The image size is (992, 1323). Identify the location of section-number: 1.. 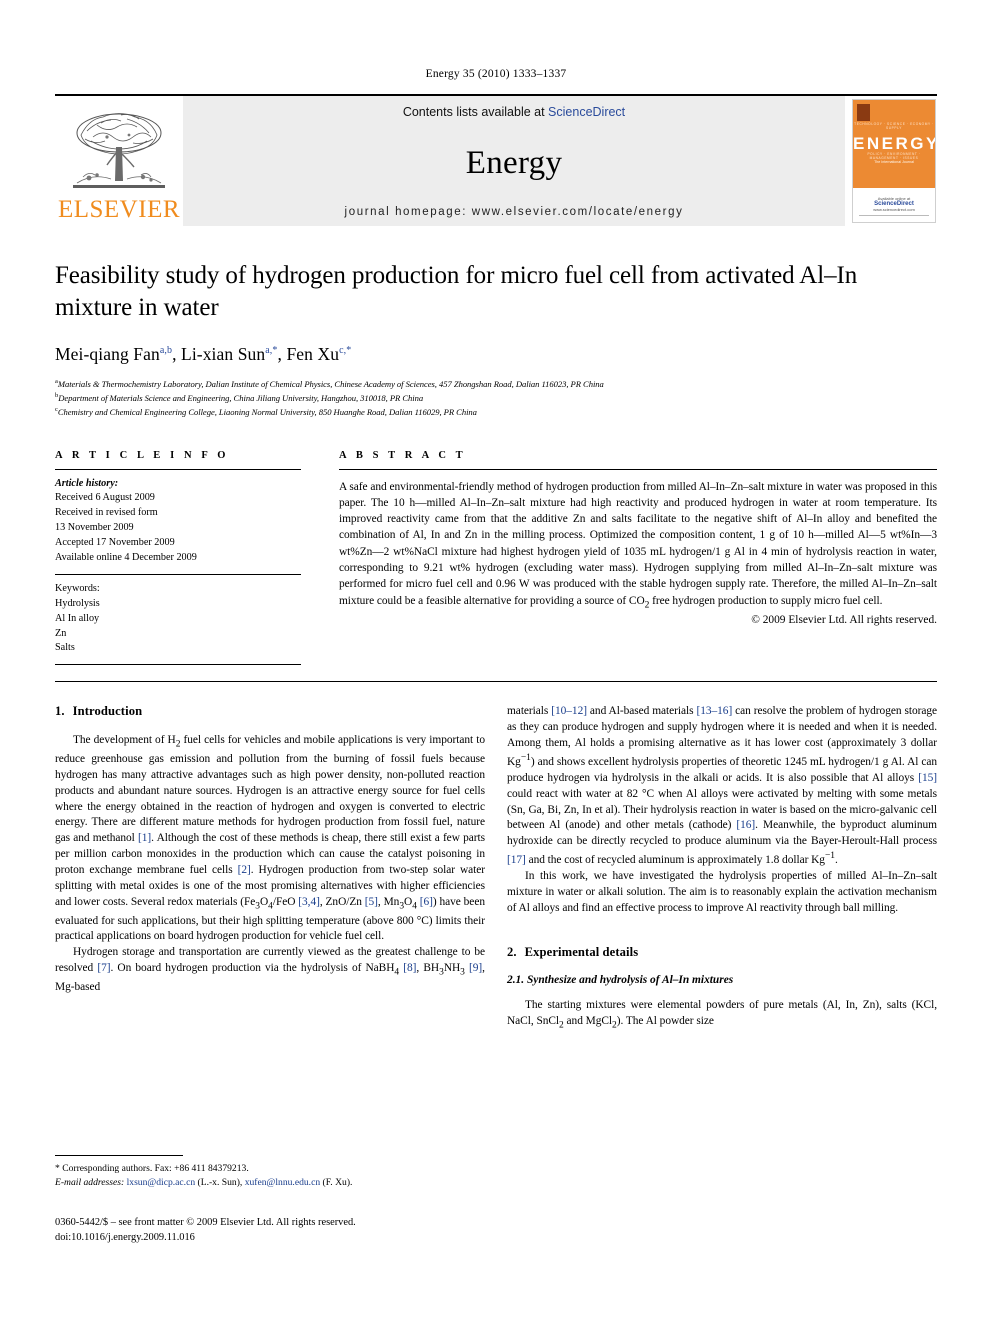
(60, 711).